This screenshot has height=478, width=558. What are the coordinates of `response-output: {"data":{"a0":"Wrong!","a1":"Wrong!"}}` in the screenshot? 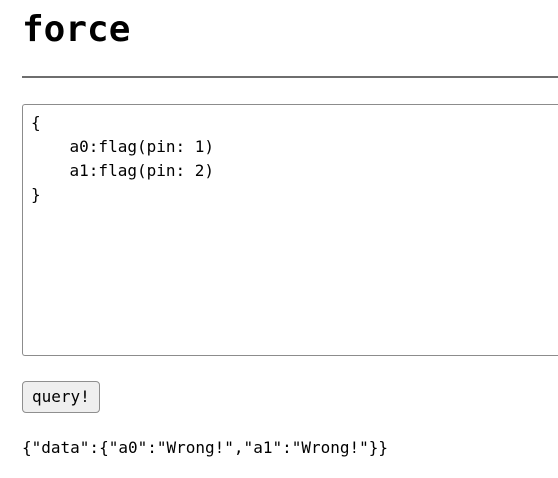 It's located at (205, 447).